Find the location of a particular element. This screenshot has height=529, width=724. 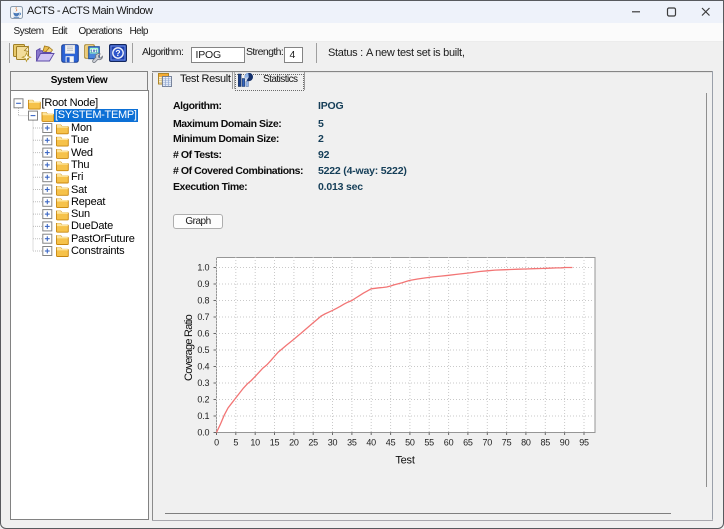

svg-text: Test is located at coordinates (405, 461).